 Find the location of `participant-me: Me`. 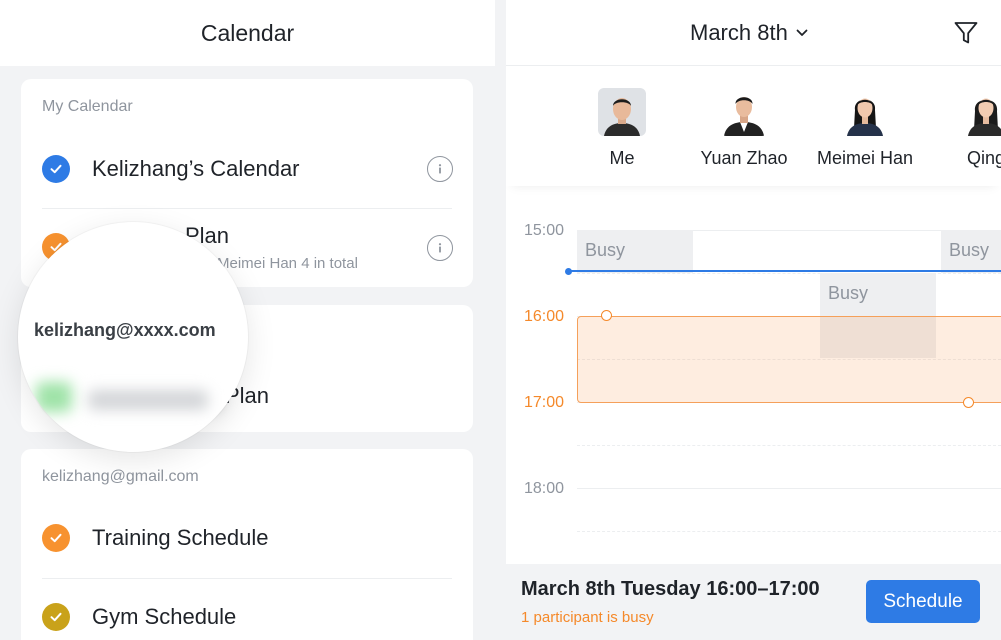

participant-me: Me is located at coordinates (622, 133).